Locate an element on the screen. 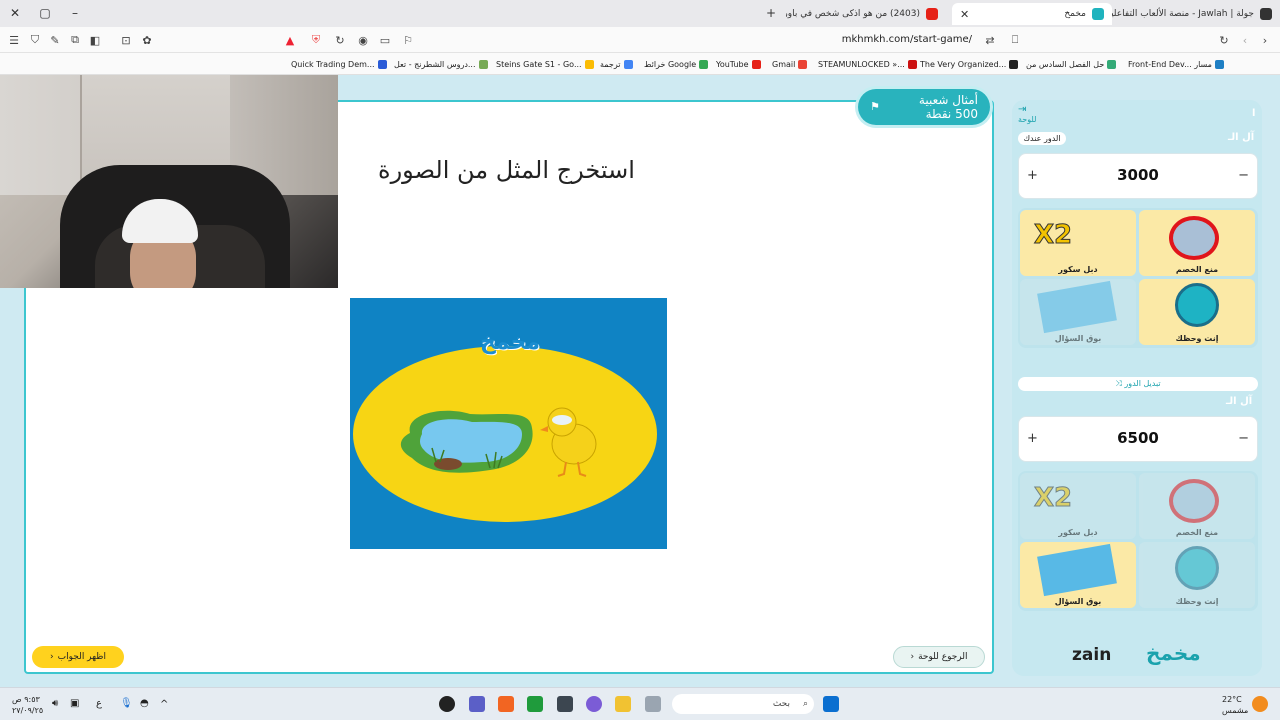 This screenshot has width=1280, height=720. team1-score: 3000 is located at coordinates (1138, 175).